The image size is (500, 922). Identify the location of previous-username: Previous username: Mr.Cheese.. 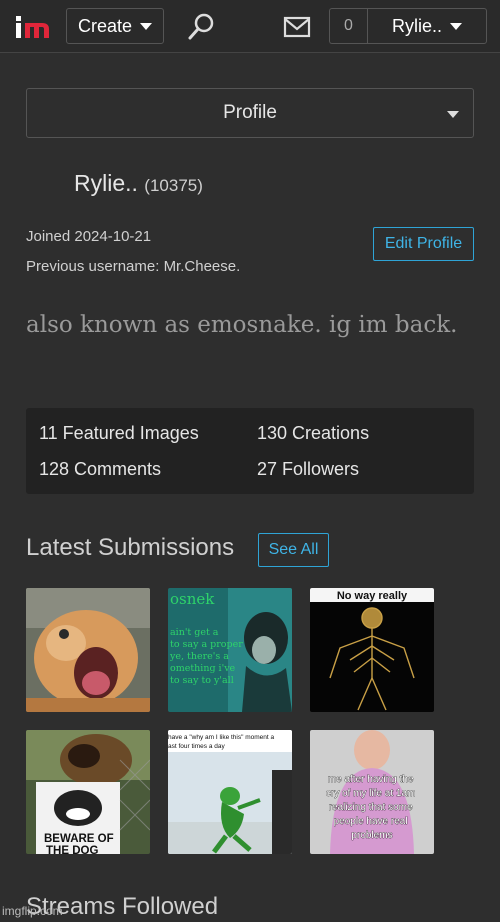
(133, 266).